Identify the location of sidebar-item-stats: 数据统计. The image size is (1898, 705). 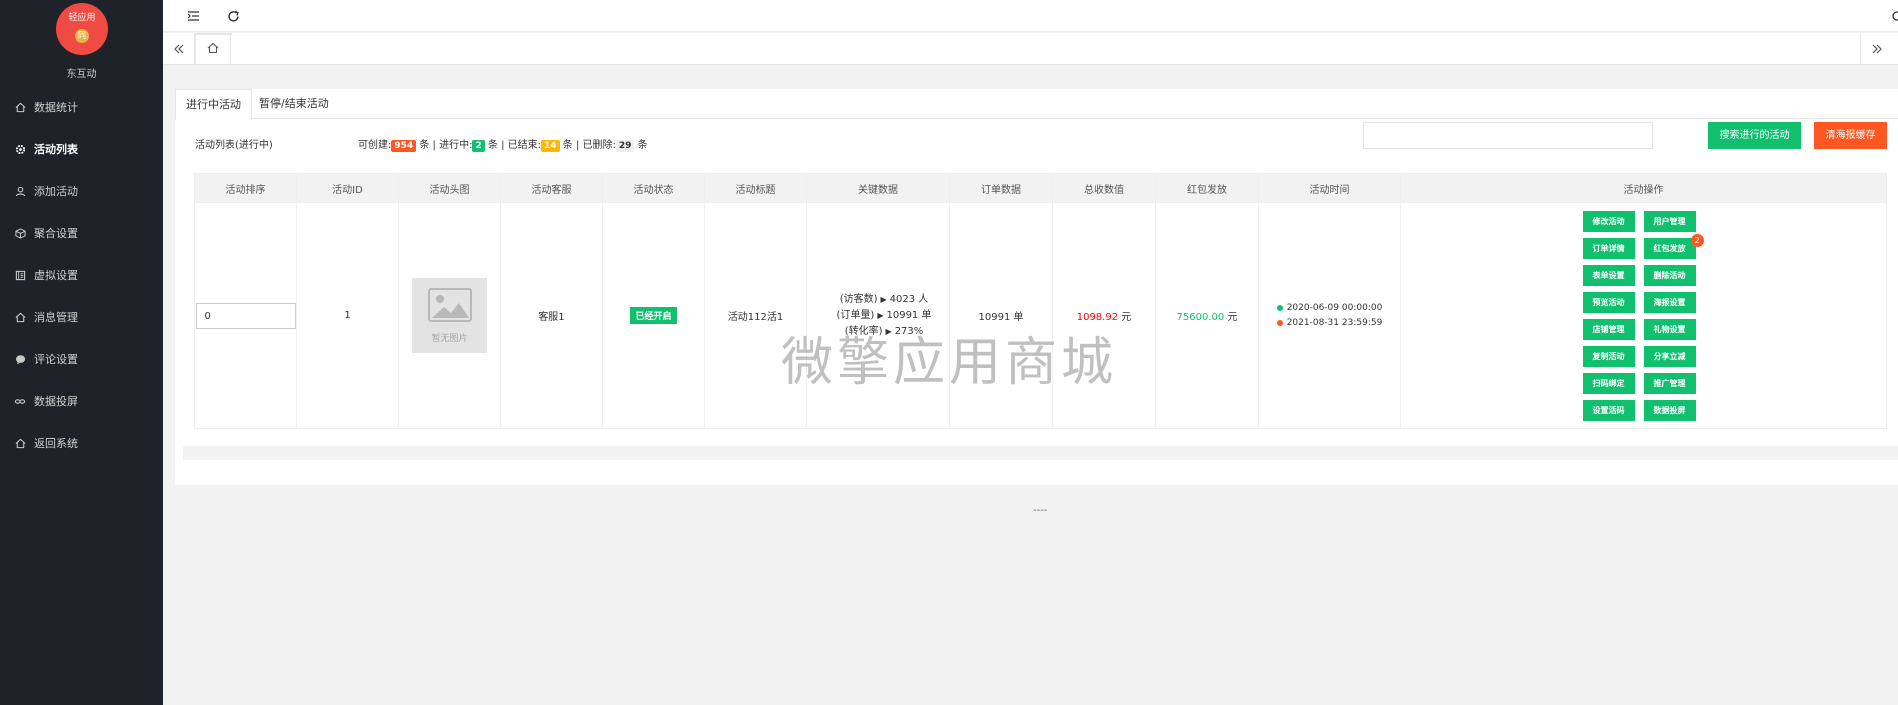
(81, 107).